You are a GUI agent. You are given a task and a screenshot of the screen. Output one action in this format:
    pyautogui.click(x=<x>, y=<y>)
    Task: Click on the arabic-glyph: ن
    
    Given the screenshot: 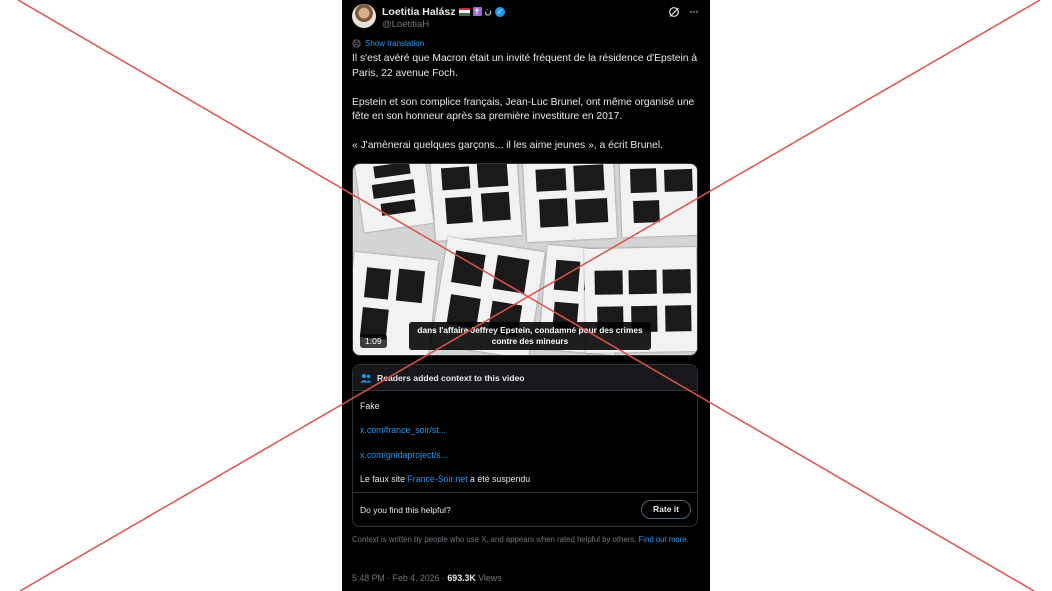 What is the action you would take?
    pyautogui.click(x=488, y=11)
    